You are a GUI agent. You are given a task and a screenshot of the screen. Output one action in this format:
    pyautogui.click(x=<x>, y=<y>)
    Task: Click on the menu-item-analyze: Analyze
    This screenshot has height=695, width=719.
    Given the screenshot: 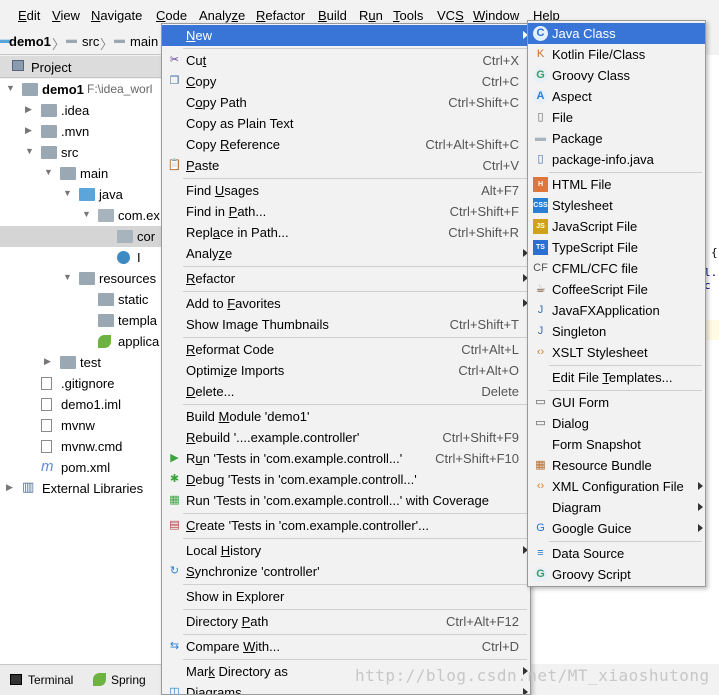 What is the action you would take?
    pyautogui.click(x=346, y=253)
    